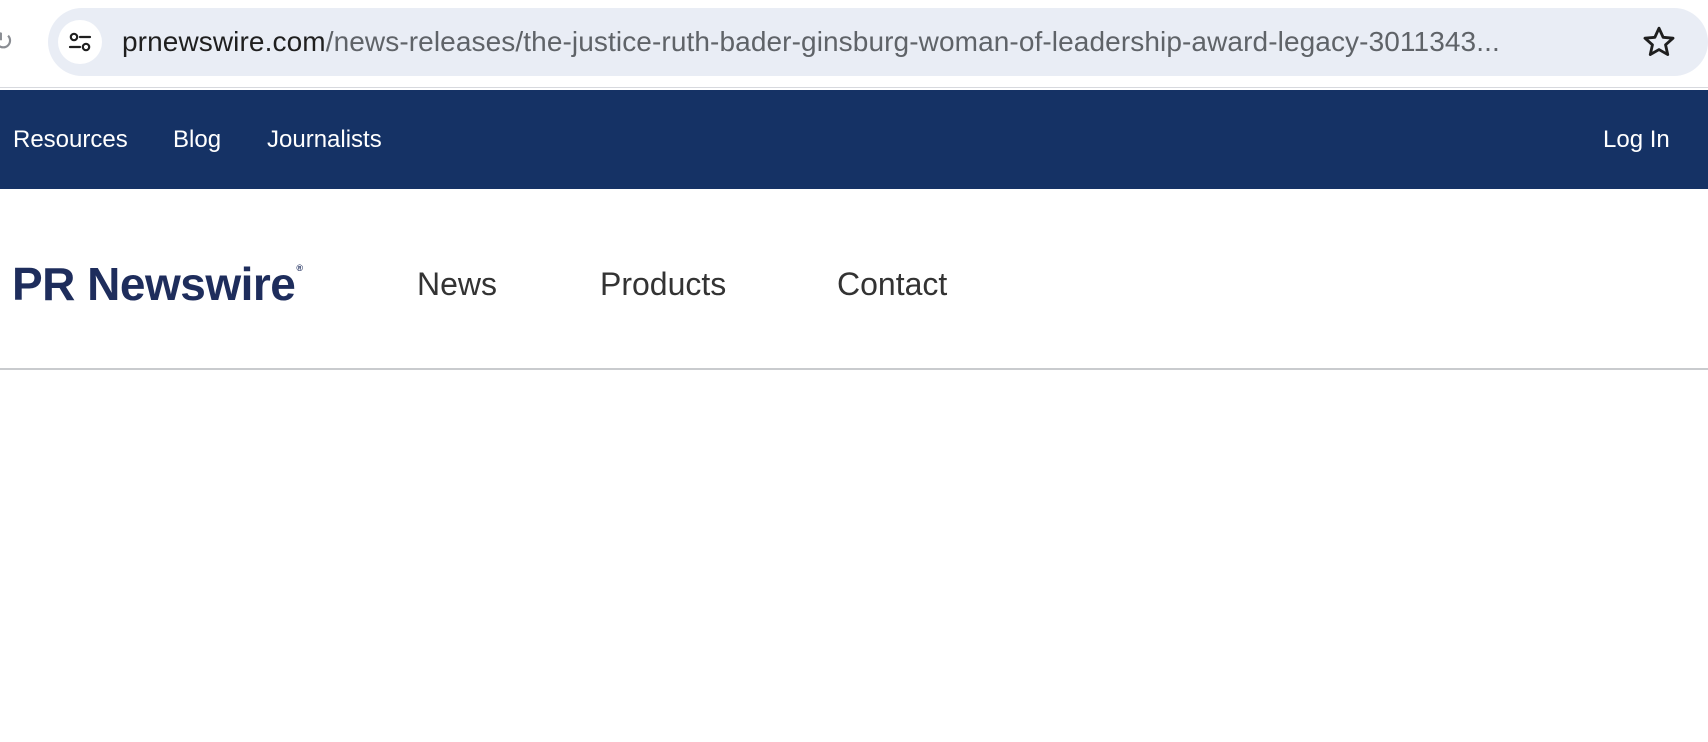 The height and width of the screenshot is (742, 1708). I want to click on site-info-button, so click(80, 42).